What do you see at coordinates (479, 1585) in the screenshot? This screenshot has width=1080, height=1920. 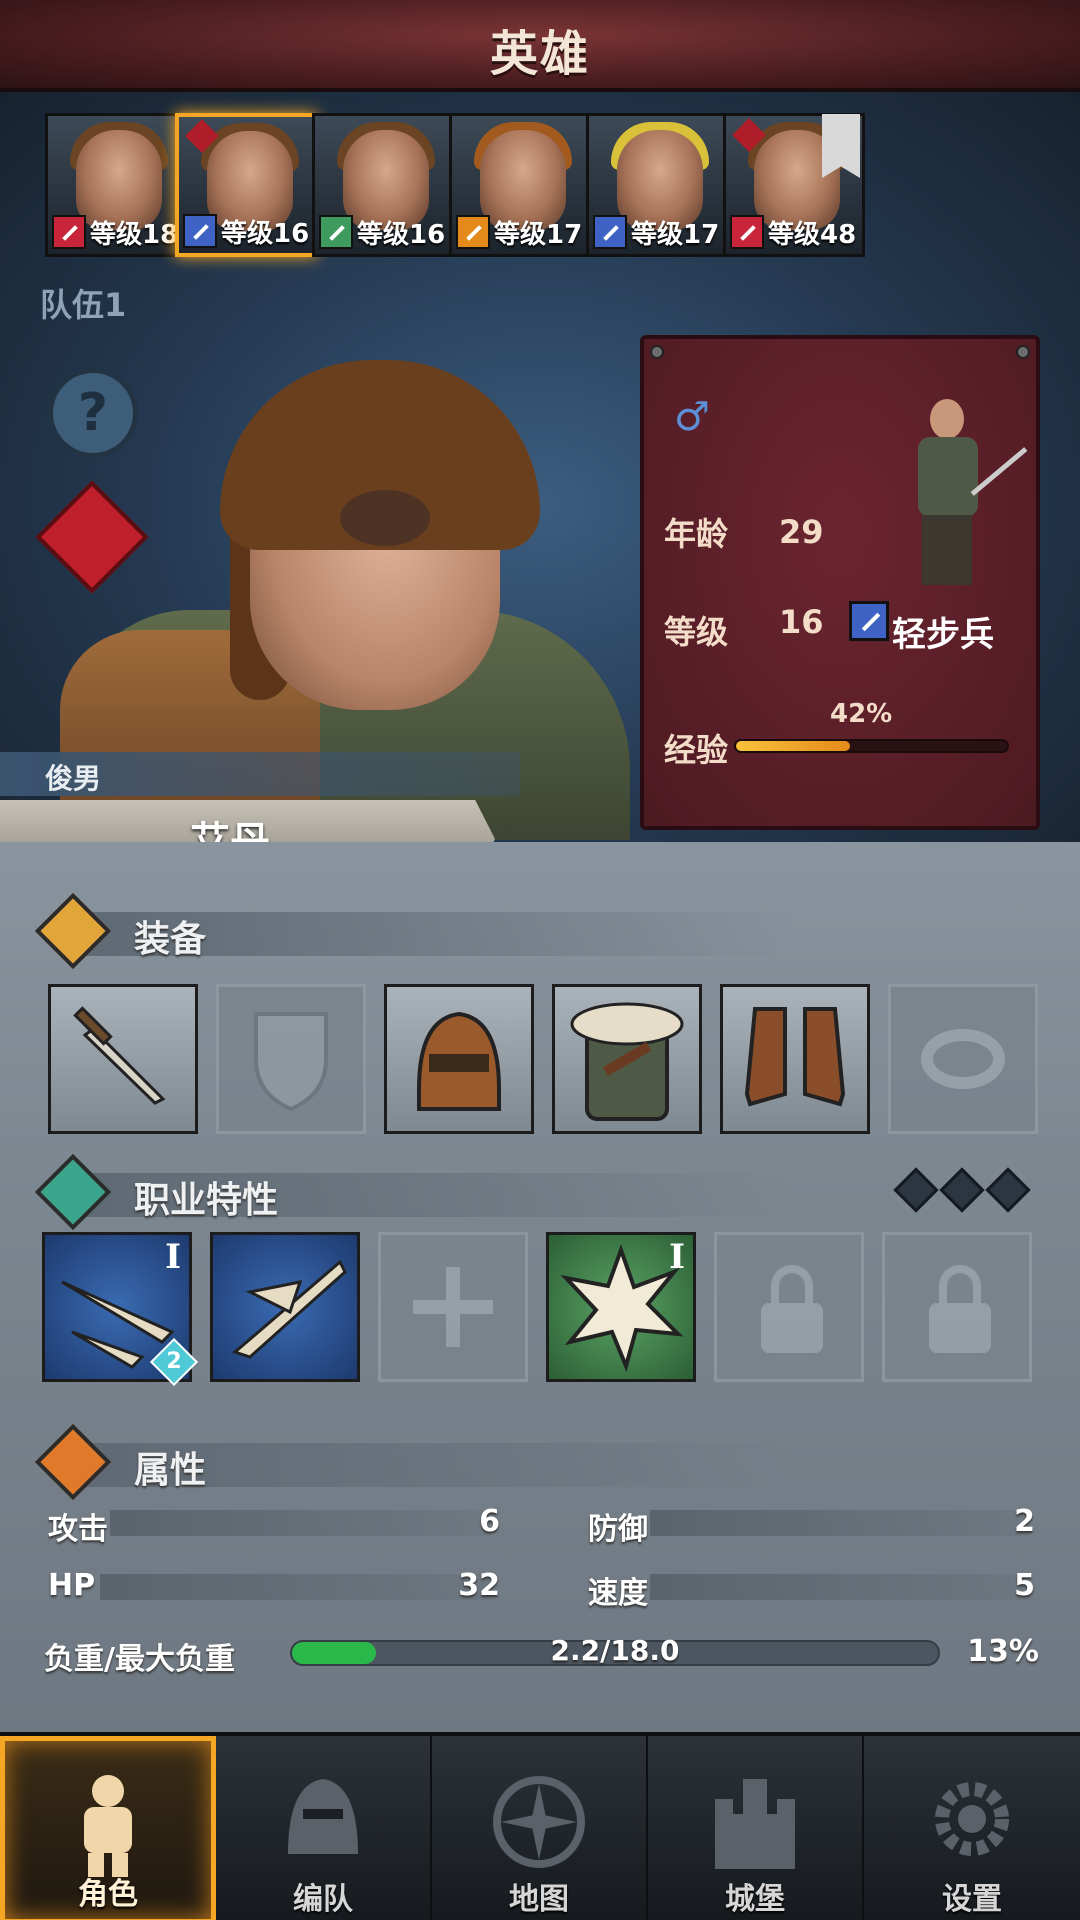 I see `hp-value: 32` at bounding box center [479, 1585].